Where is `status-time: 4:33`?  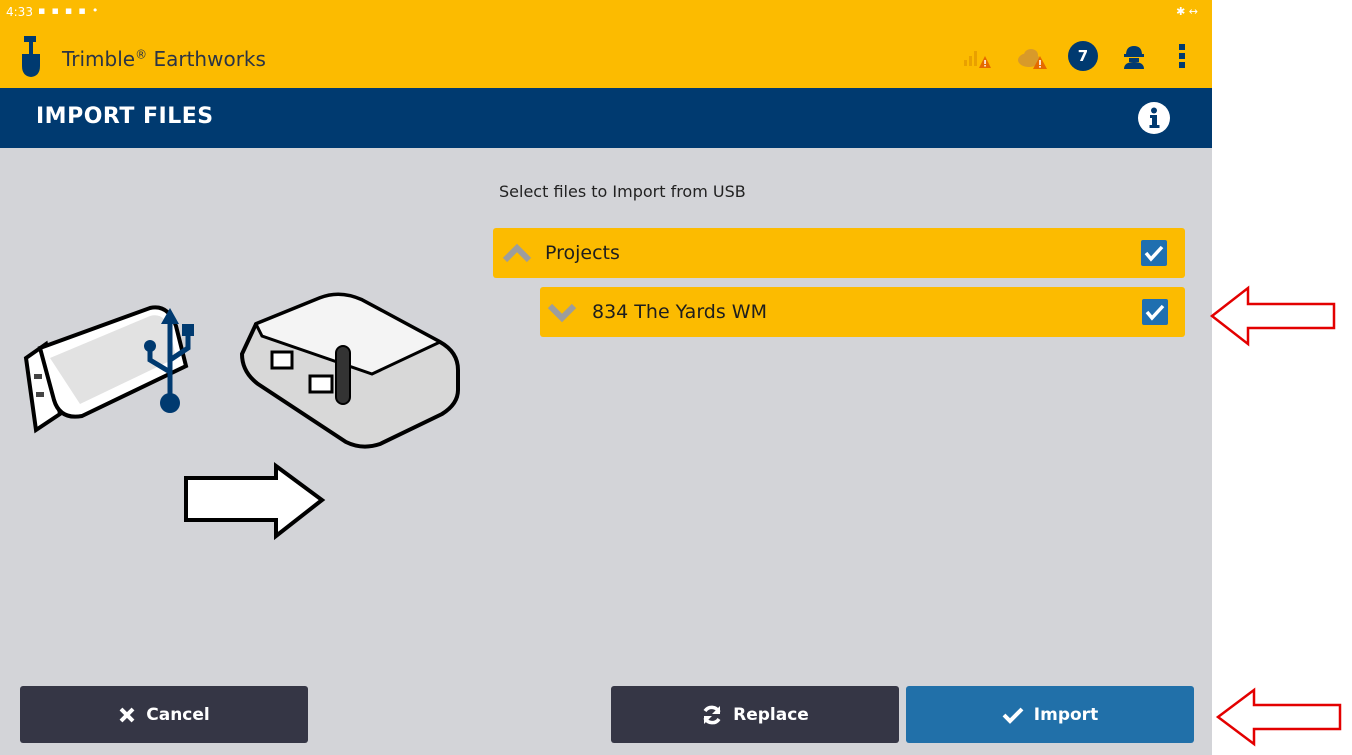
status-time: 4:33 is located at coordinates (19, 12).